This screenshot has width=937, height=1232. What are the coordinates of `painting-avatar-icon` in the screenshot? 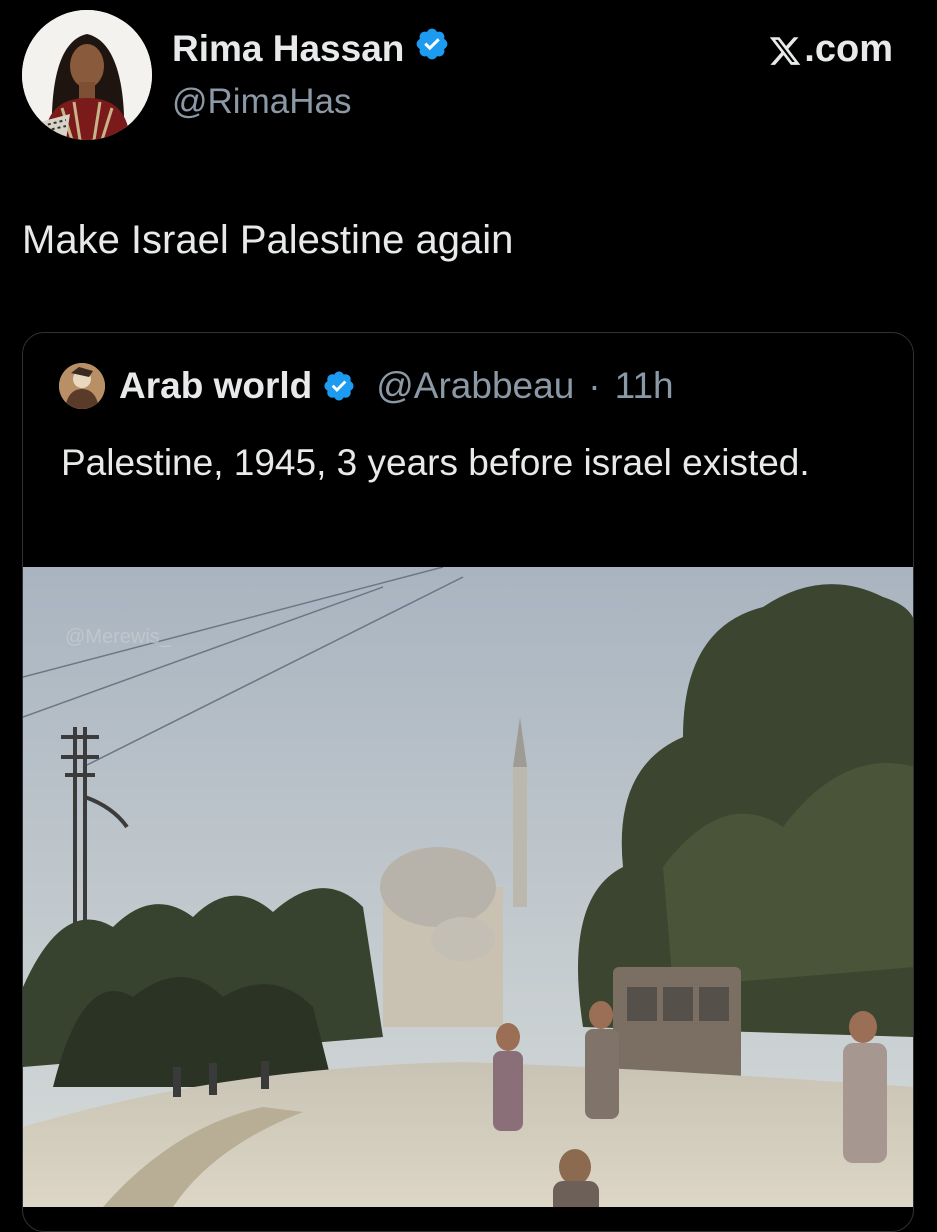 It's located at (82, 386).